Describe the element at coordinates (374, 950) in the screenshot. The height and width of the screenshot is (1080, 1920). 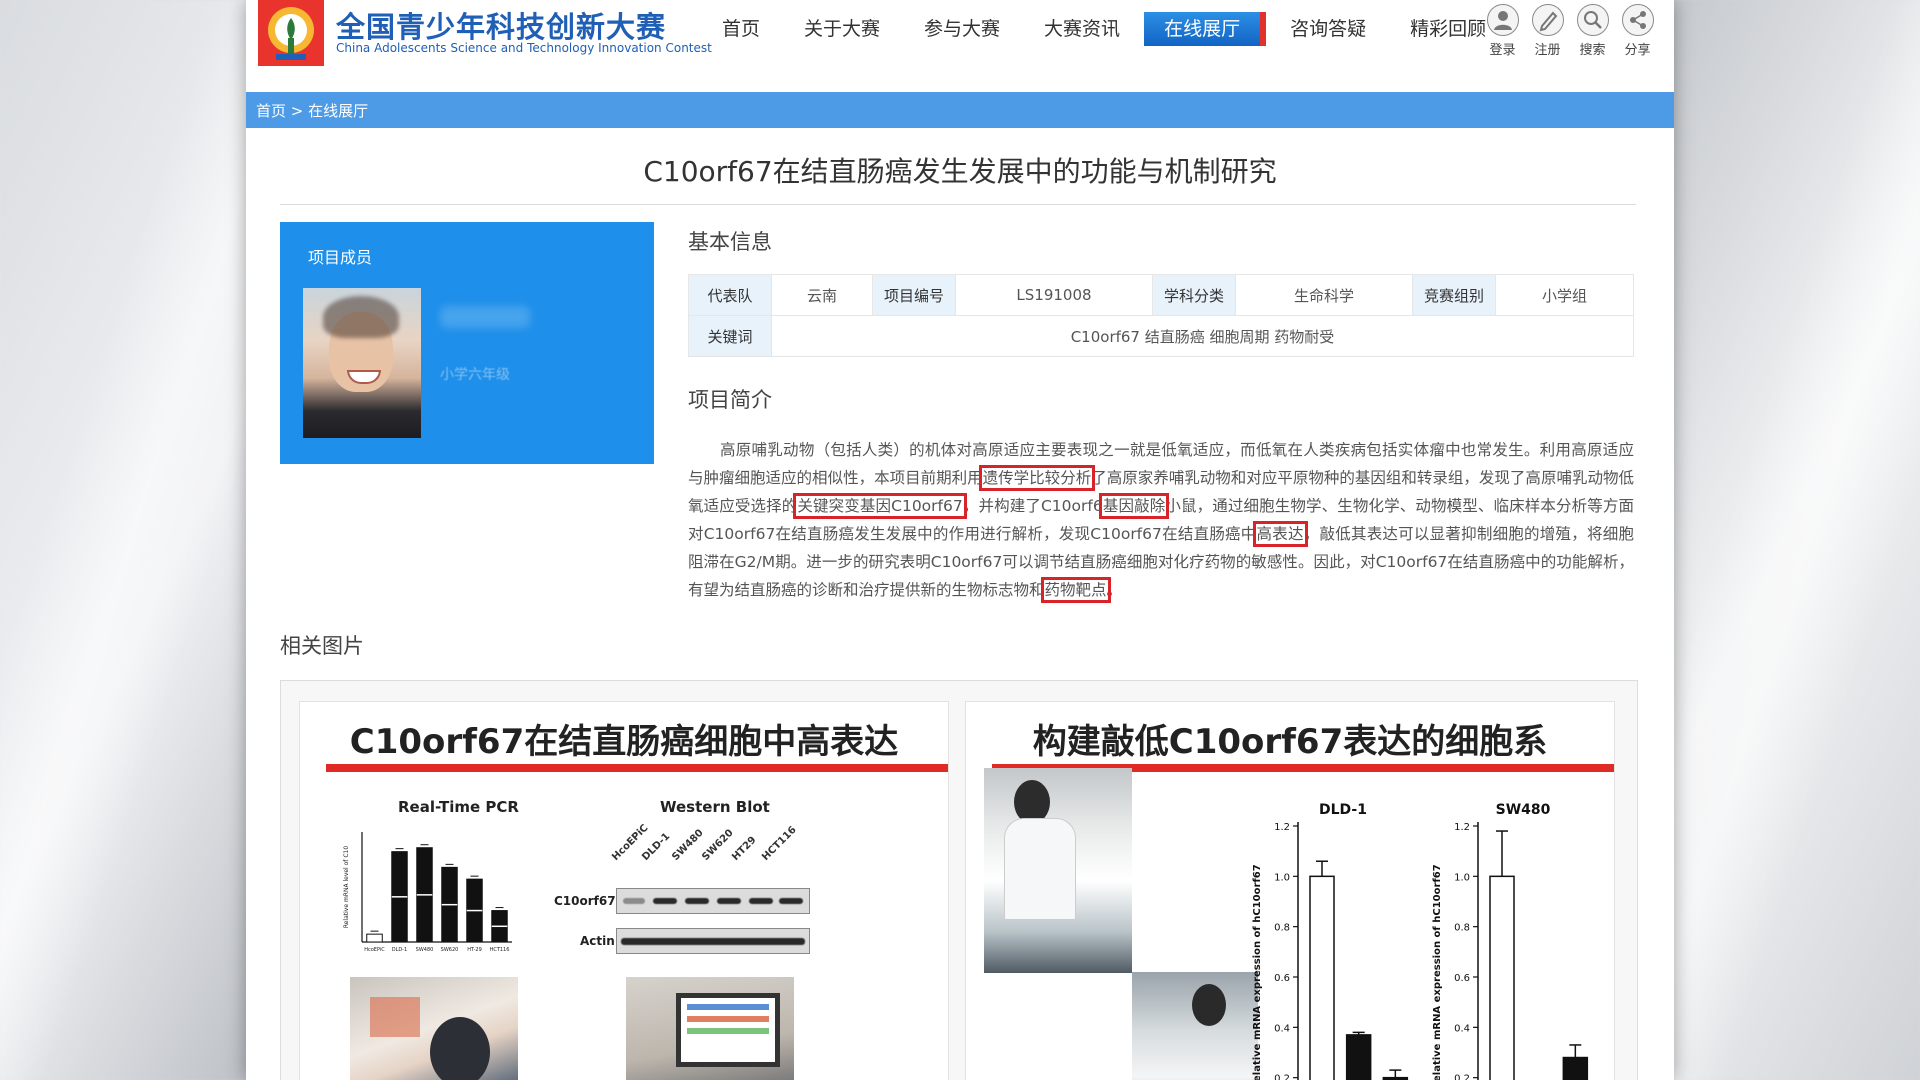
I see `pcr-tick-label: HcoEPiC` at that location.